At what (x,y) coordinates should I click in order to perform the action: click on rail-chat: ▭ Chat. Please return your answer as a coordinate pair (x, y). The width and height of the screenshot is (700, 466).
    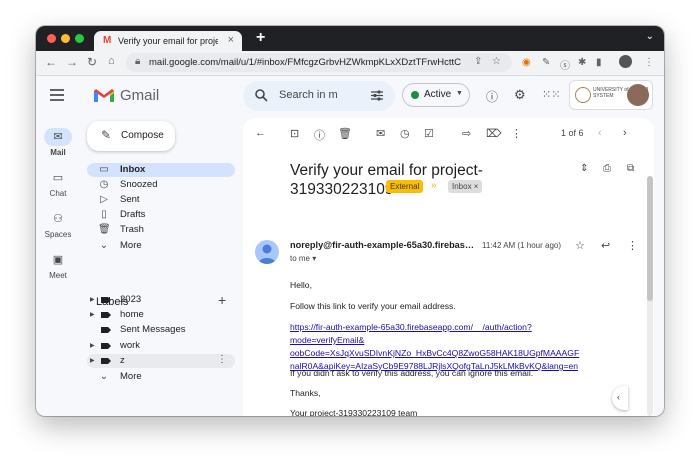
    Looking at the image, I should click on (58, 183).